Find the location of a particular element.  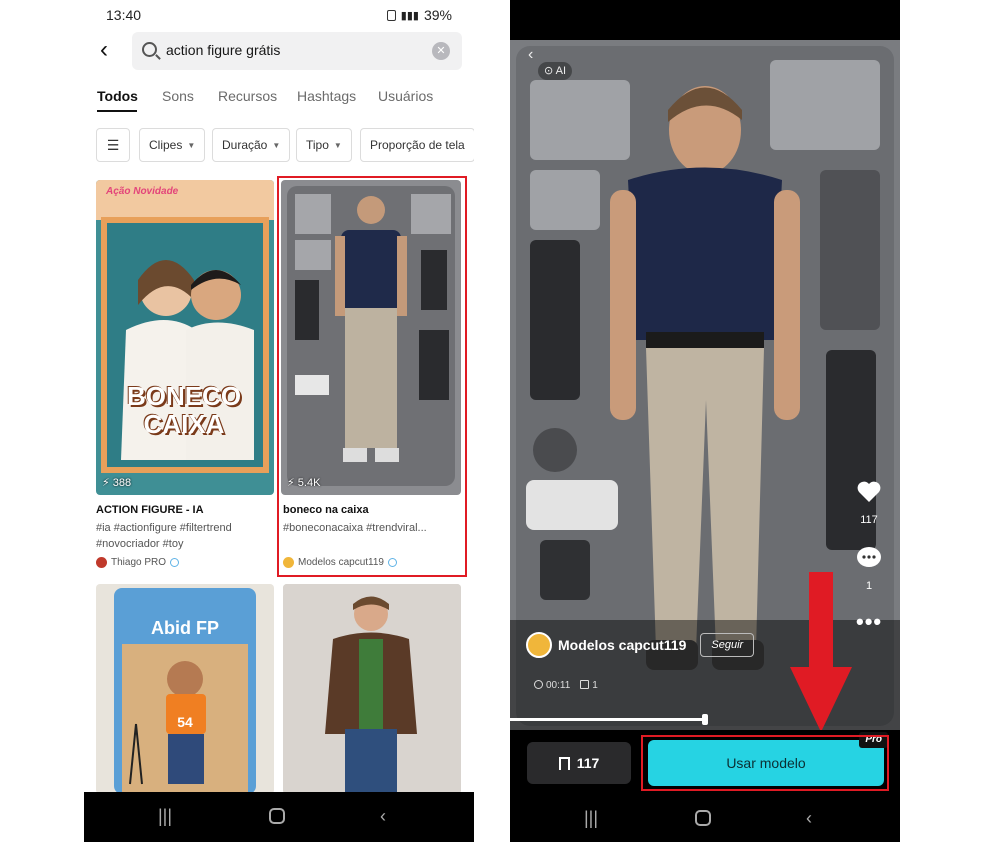

ai-badge: ⊙ AI is located at coordinates (555, 71).